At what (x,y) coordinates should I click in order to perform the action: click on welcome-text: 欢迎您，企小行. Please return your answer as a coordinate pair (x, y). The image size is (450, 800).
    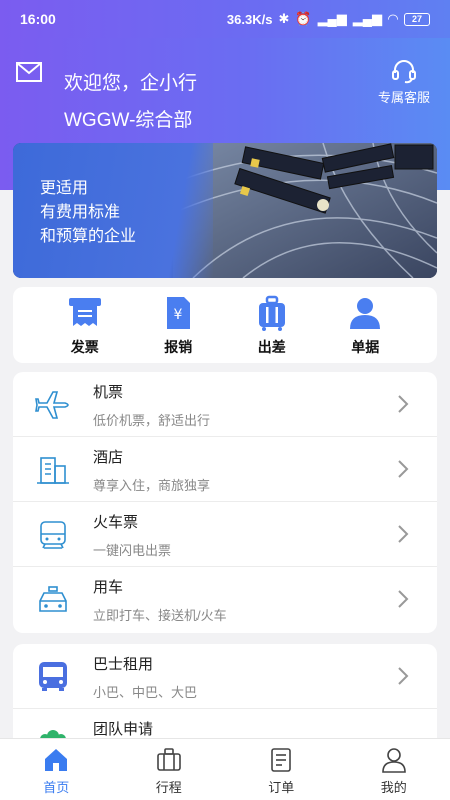
    Looking at the image, I should click on (131, 83).